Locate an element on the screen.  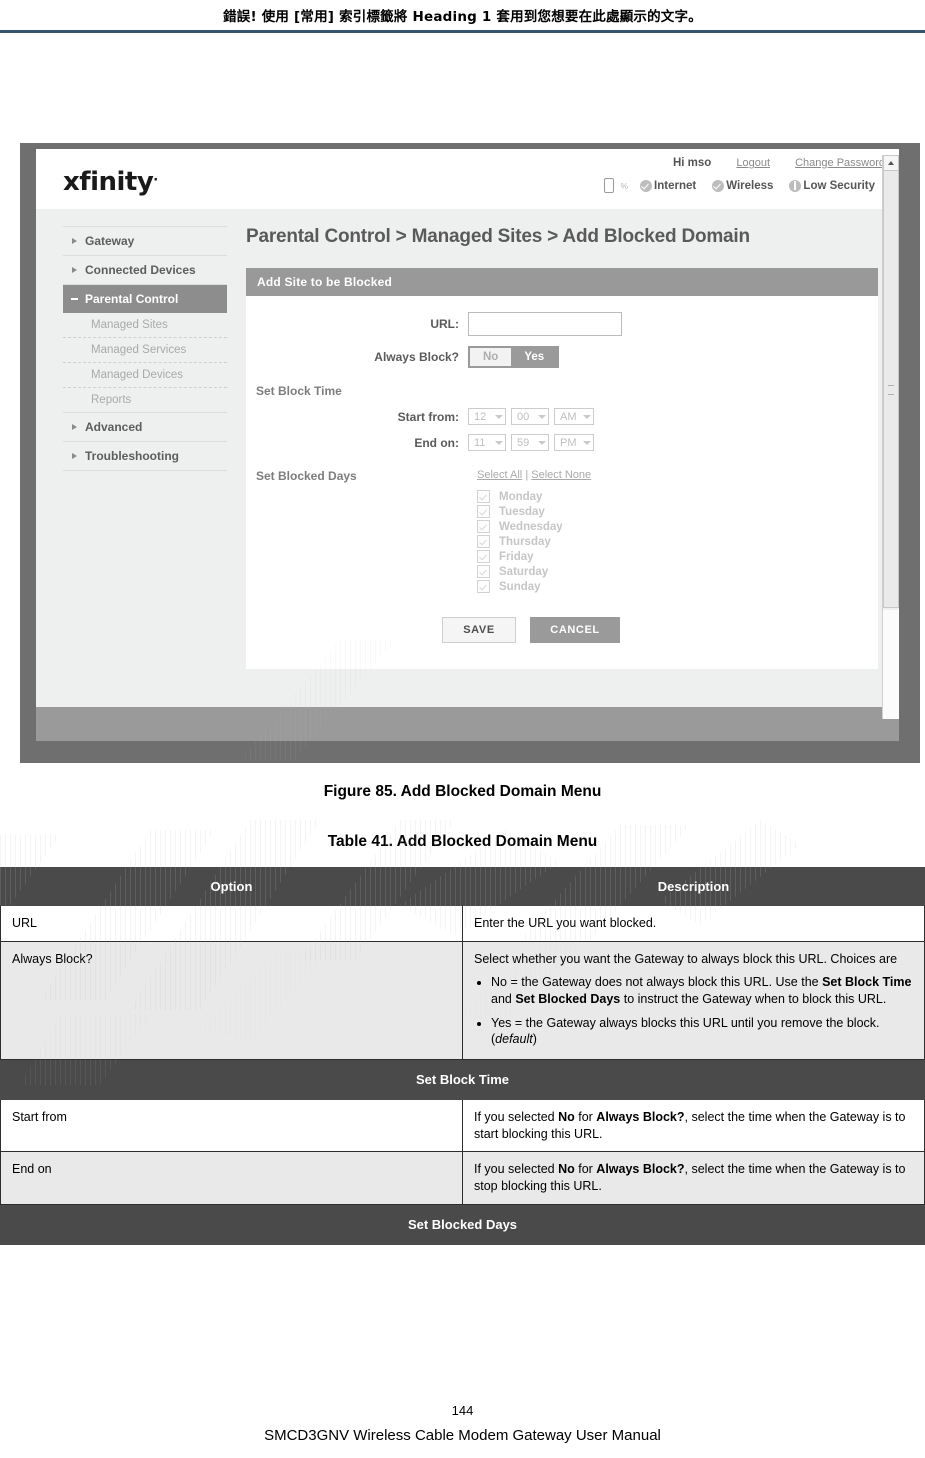
cancel-button: CANCEL is located at coordinates (575, 630).